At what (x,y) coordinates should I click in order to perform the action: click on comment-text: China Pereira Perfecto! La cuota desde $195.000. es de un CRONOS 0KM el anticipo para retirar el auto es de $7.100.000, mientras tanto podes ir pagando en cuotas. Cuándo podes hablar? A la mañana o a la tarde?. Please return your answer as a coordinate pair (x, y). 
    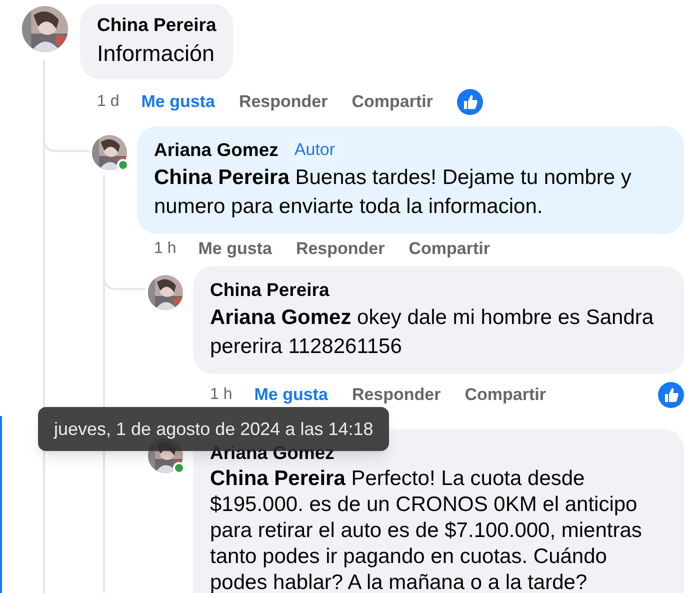
    Looking at the image, I should click on (426, 529).